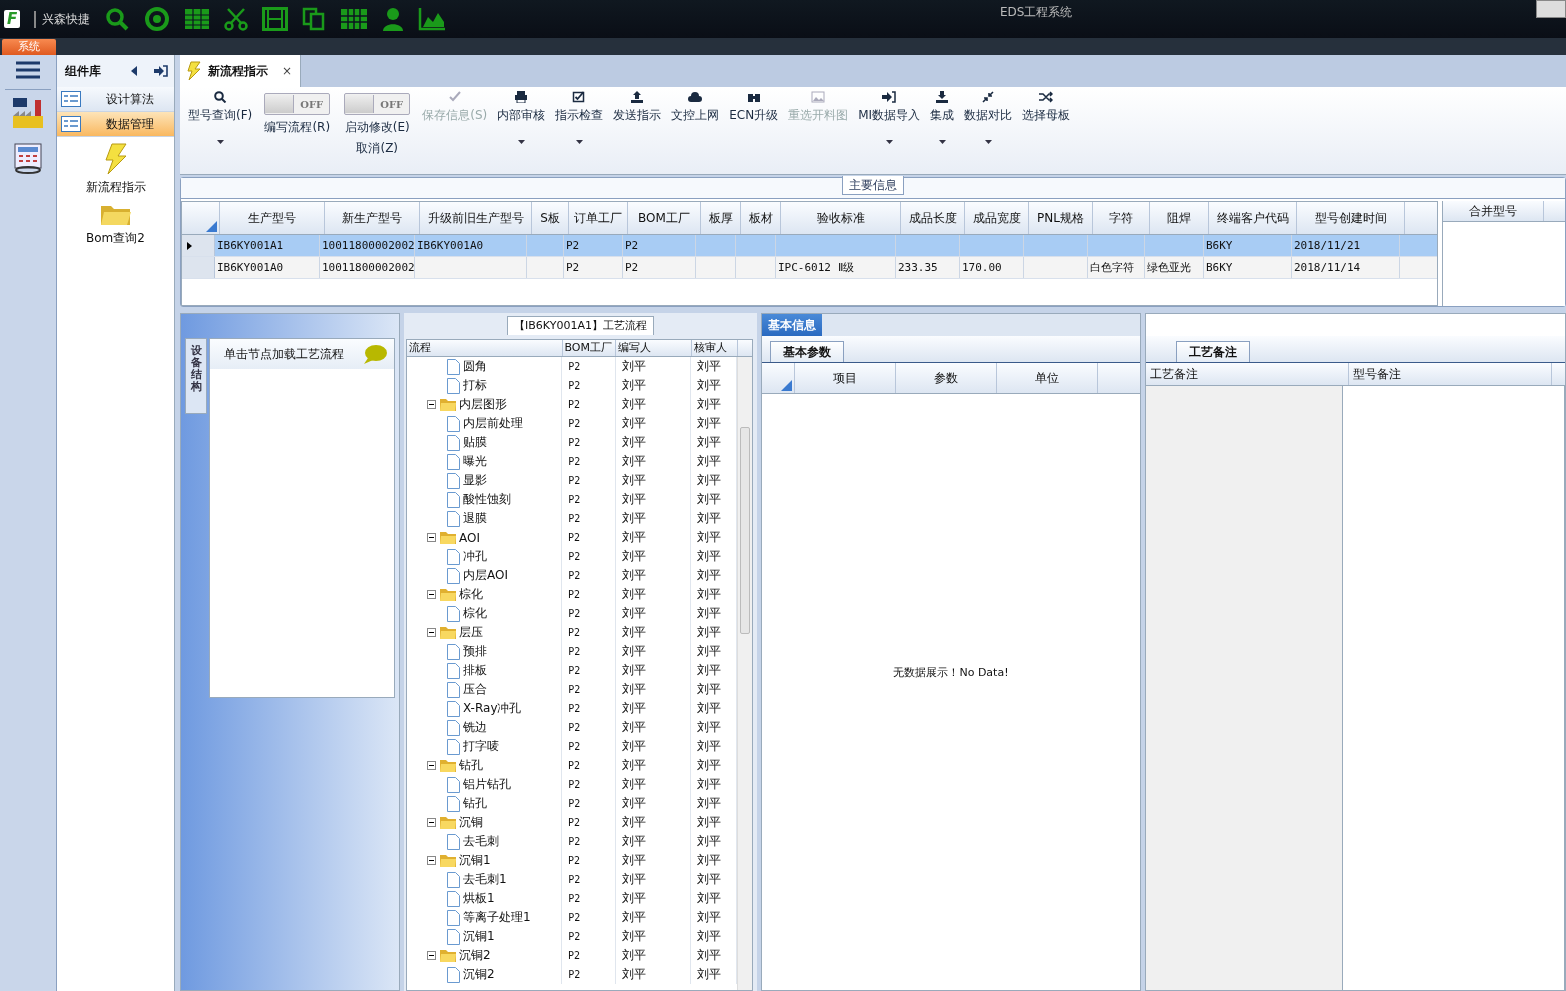 The height and width of the screenshot is (991, 1566). What do you see at coordinates (485, 575) in the screenshot?
I see `tree-node: 内层AOI` at bounding box center [485, 575].